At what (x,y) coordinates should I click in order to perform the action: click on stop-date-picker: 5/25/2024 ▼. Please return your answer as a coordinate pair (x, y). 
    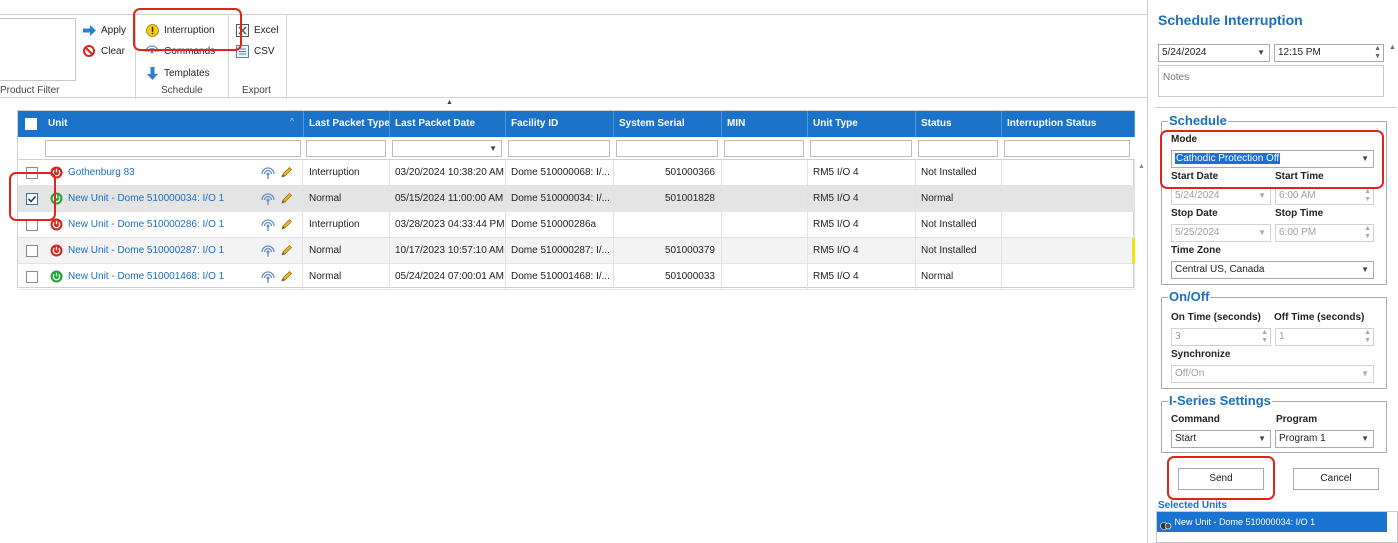
    Looking at the image, I should click on (1221, 233).